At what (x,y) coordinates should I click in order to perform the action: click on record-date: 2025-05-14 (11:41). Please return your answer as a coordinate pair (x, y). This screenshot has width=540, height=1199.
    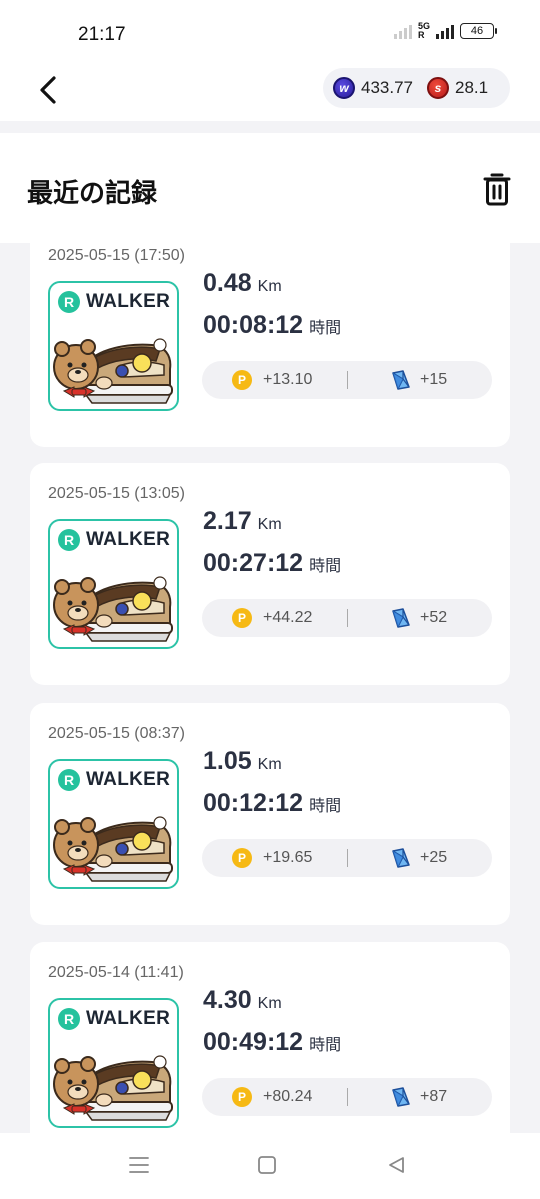
    Looking at the image, I should click on (116, 972).